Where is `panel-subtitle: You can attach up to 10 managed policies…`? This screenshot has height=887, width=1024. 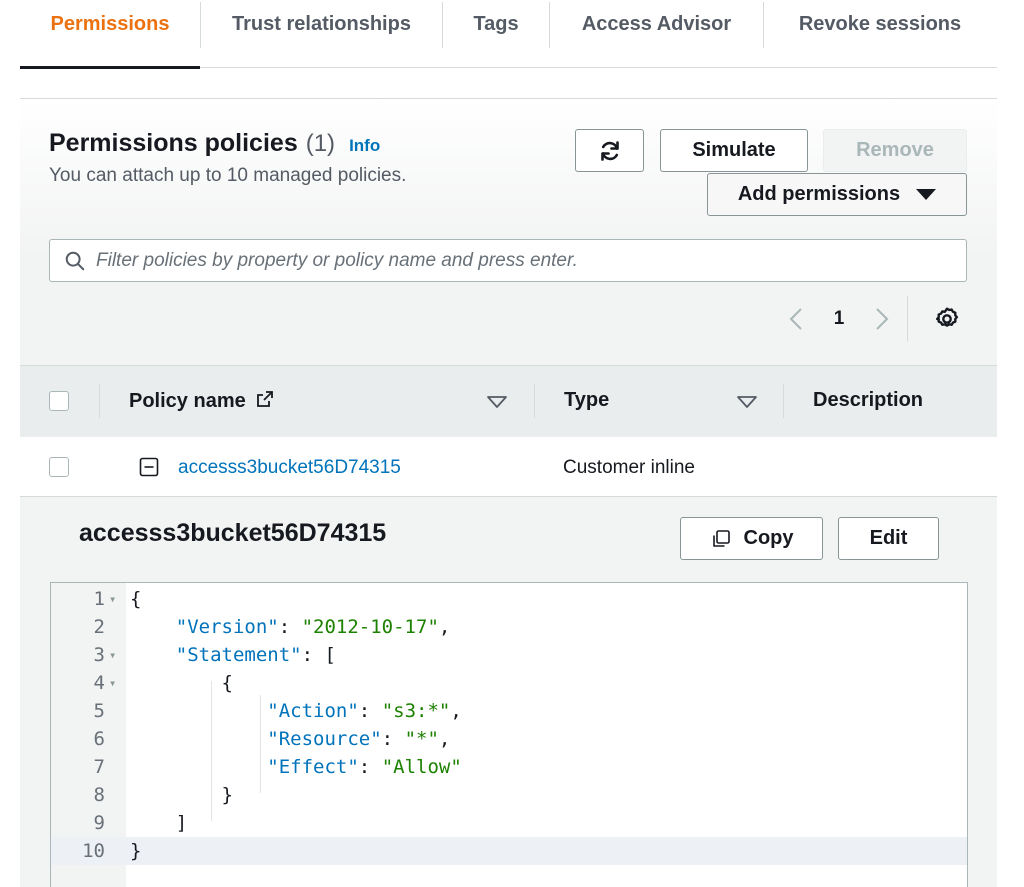 panel-subtitle: You can attach up to 10 managed policies… is located at coordinates (228, 175).